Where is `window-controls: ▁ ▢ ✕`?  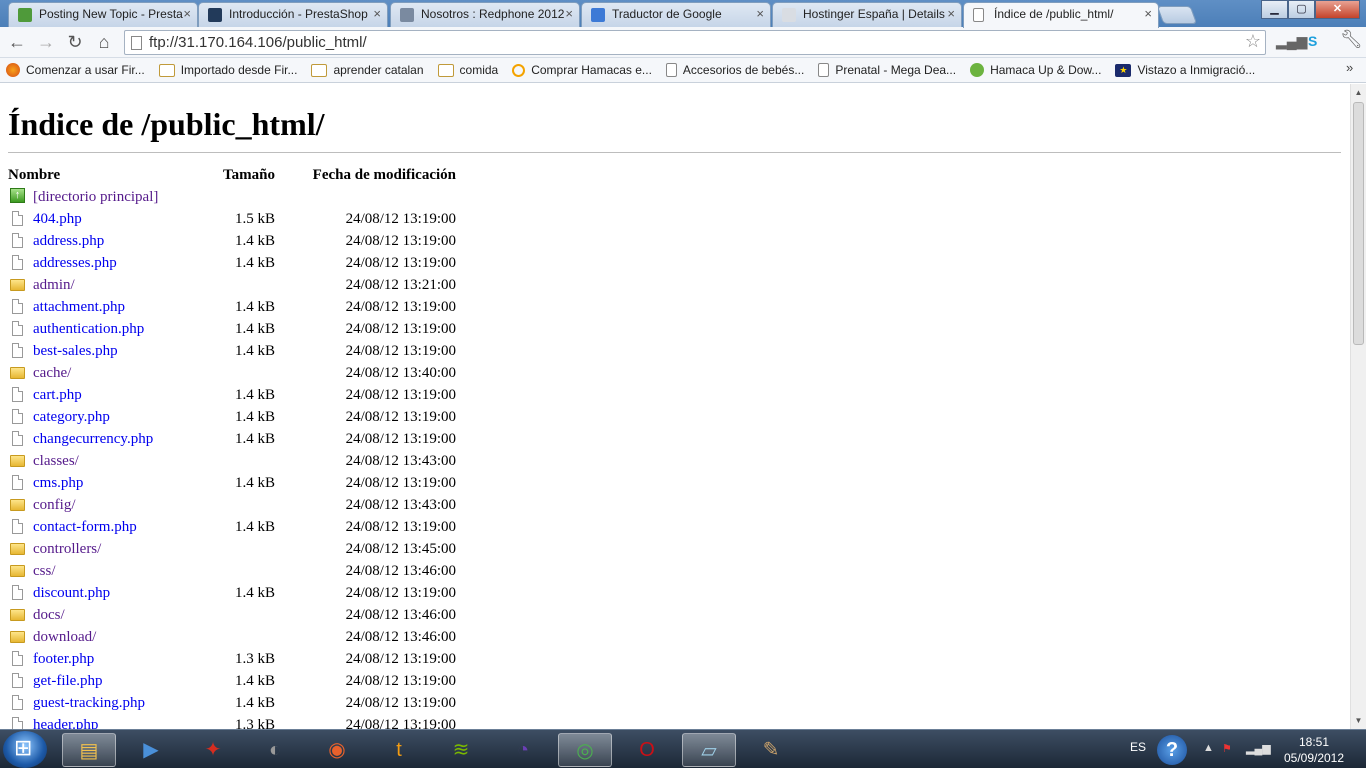 window-controls: ▁ ▢ ✕ is located at coordinates (1310, 10).